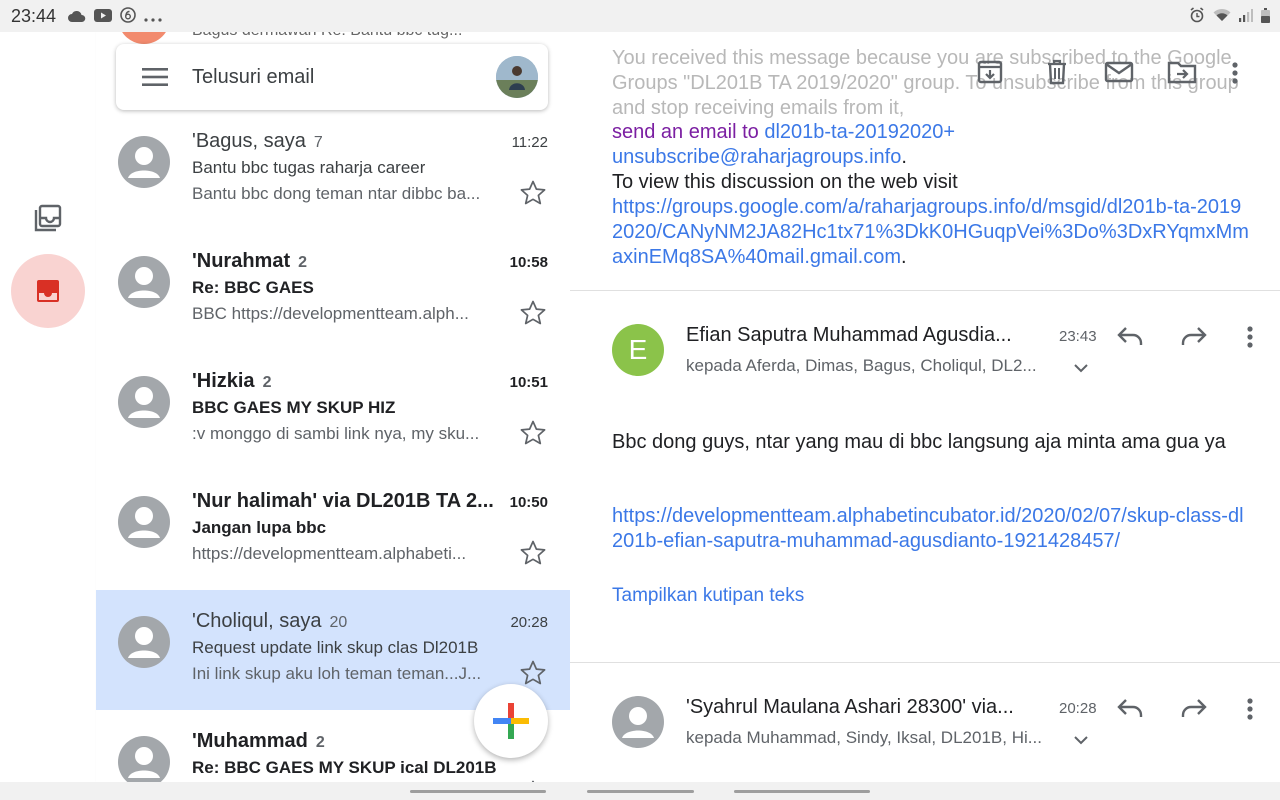  What do you see at coordinates (318, 142) in the screenshot?
I see `thread-count: 7` at bounding box center [318, 142].